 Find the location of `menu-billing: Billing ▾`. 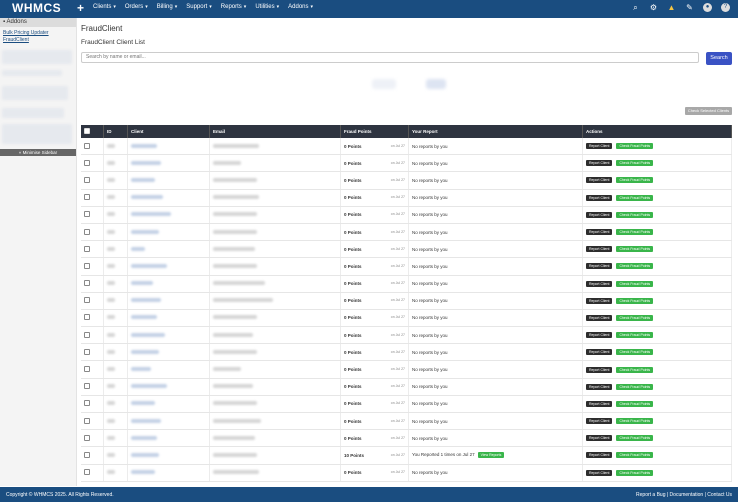

menu-billing: Billing ▾ is located at coordinates (167, 7).